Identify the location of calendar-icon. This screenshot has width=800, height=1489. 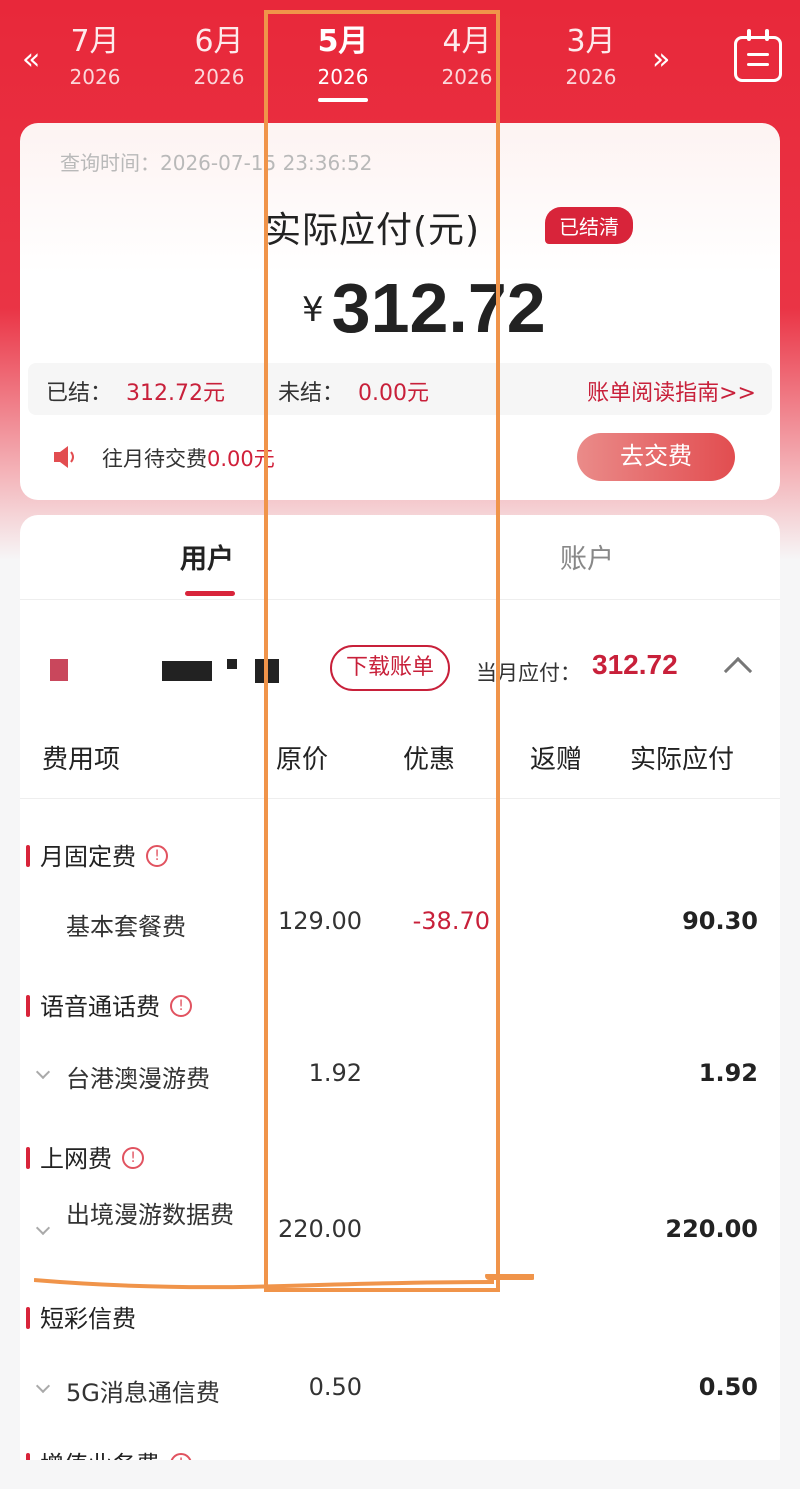
(758, 55).